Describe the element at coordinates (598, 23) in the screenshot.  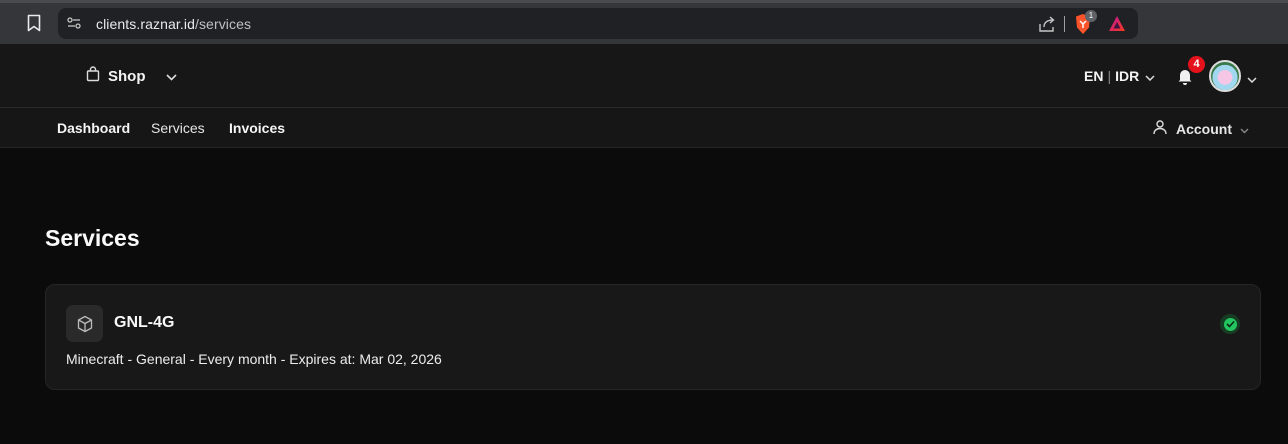
I see `address-bar: clients.raznar.id/services 1` at that location.